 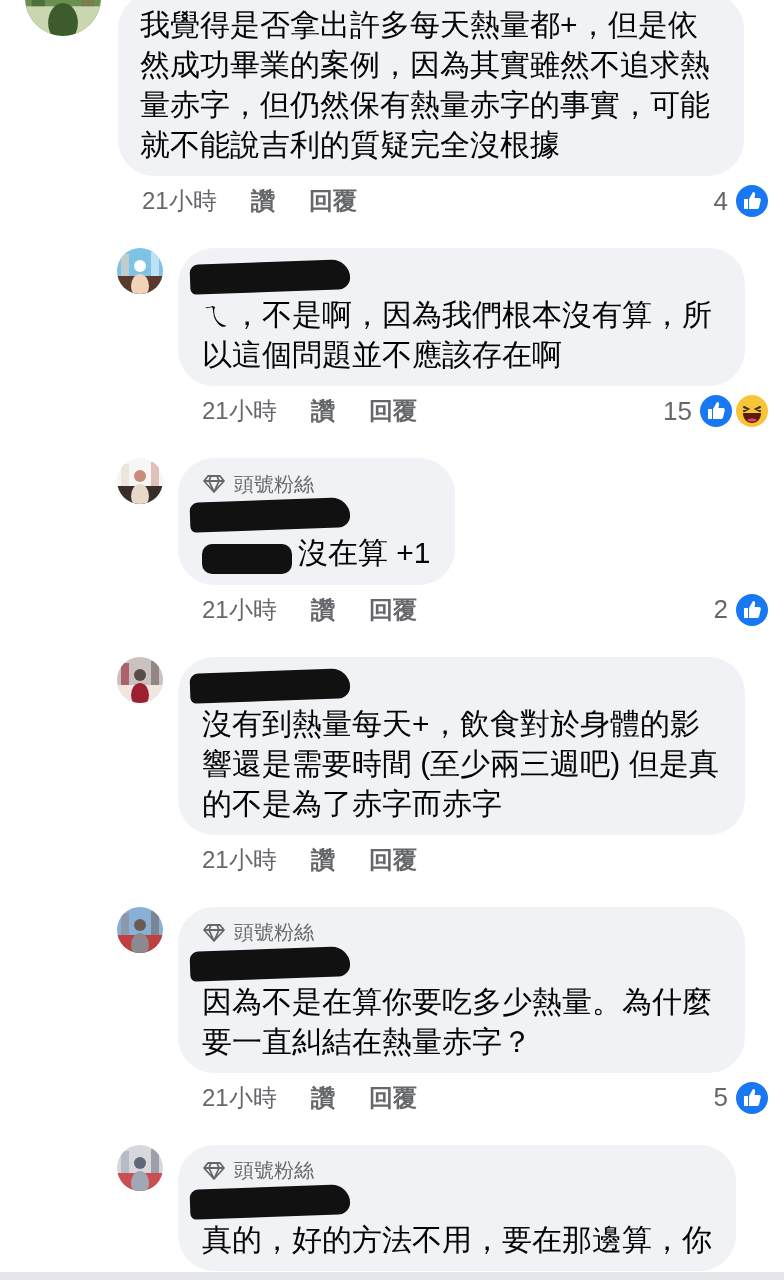 I want to click on reaction-count: 2, so click(x=720, y=610).